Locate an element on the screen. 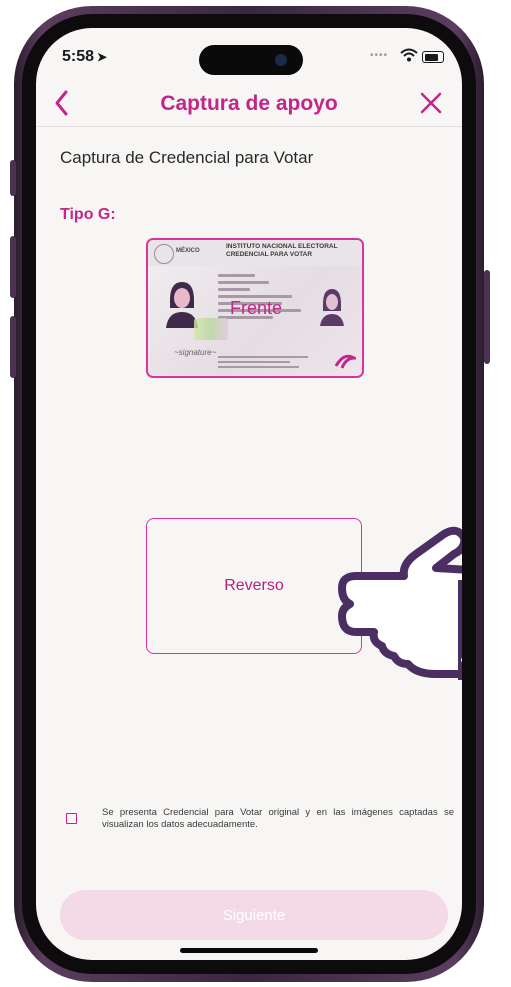  card-institute-name: INSTITUTO NACIONAL ELECTORAL is located at coordinates (282, 246).